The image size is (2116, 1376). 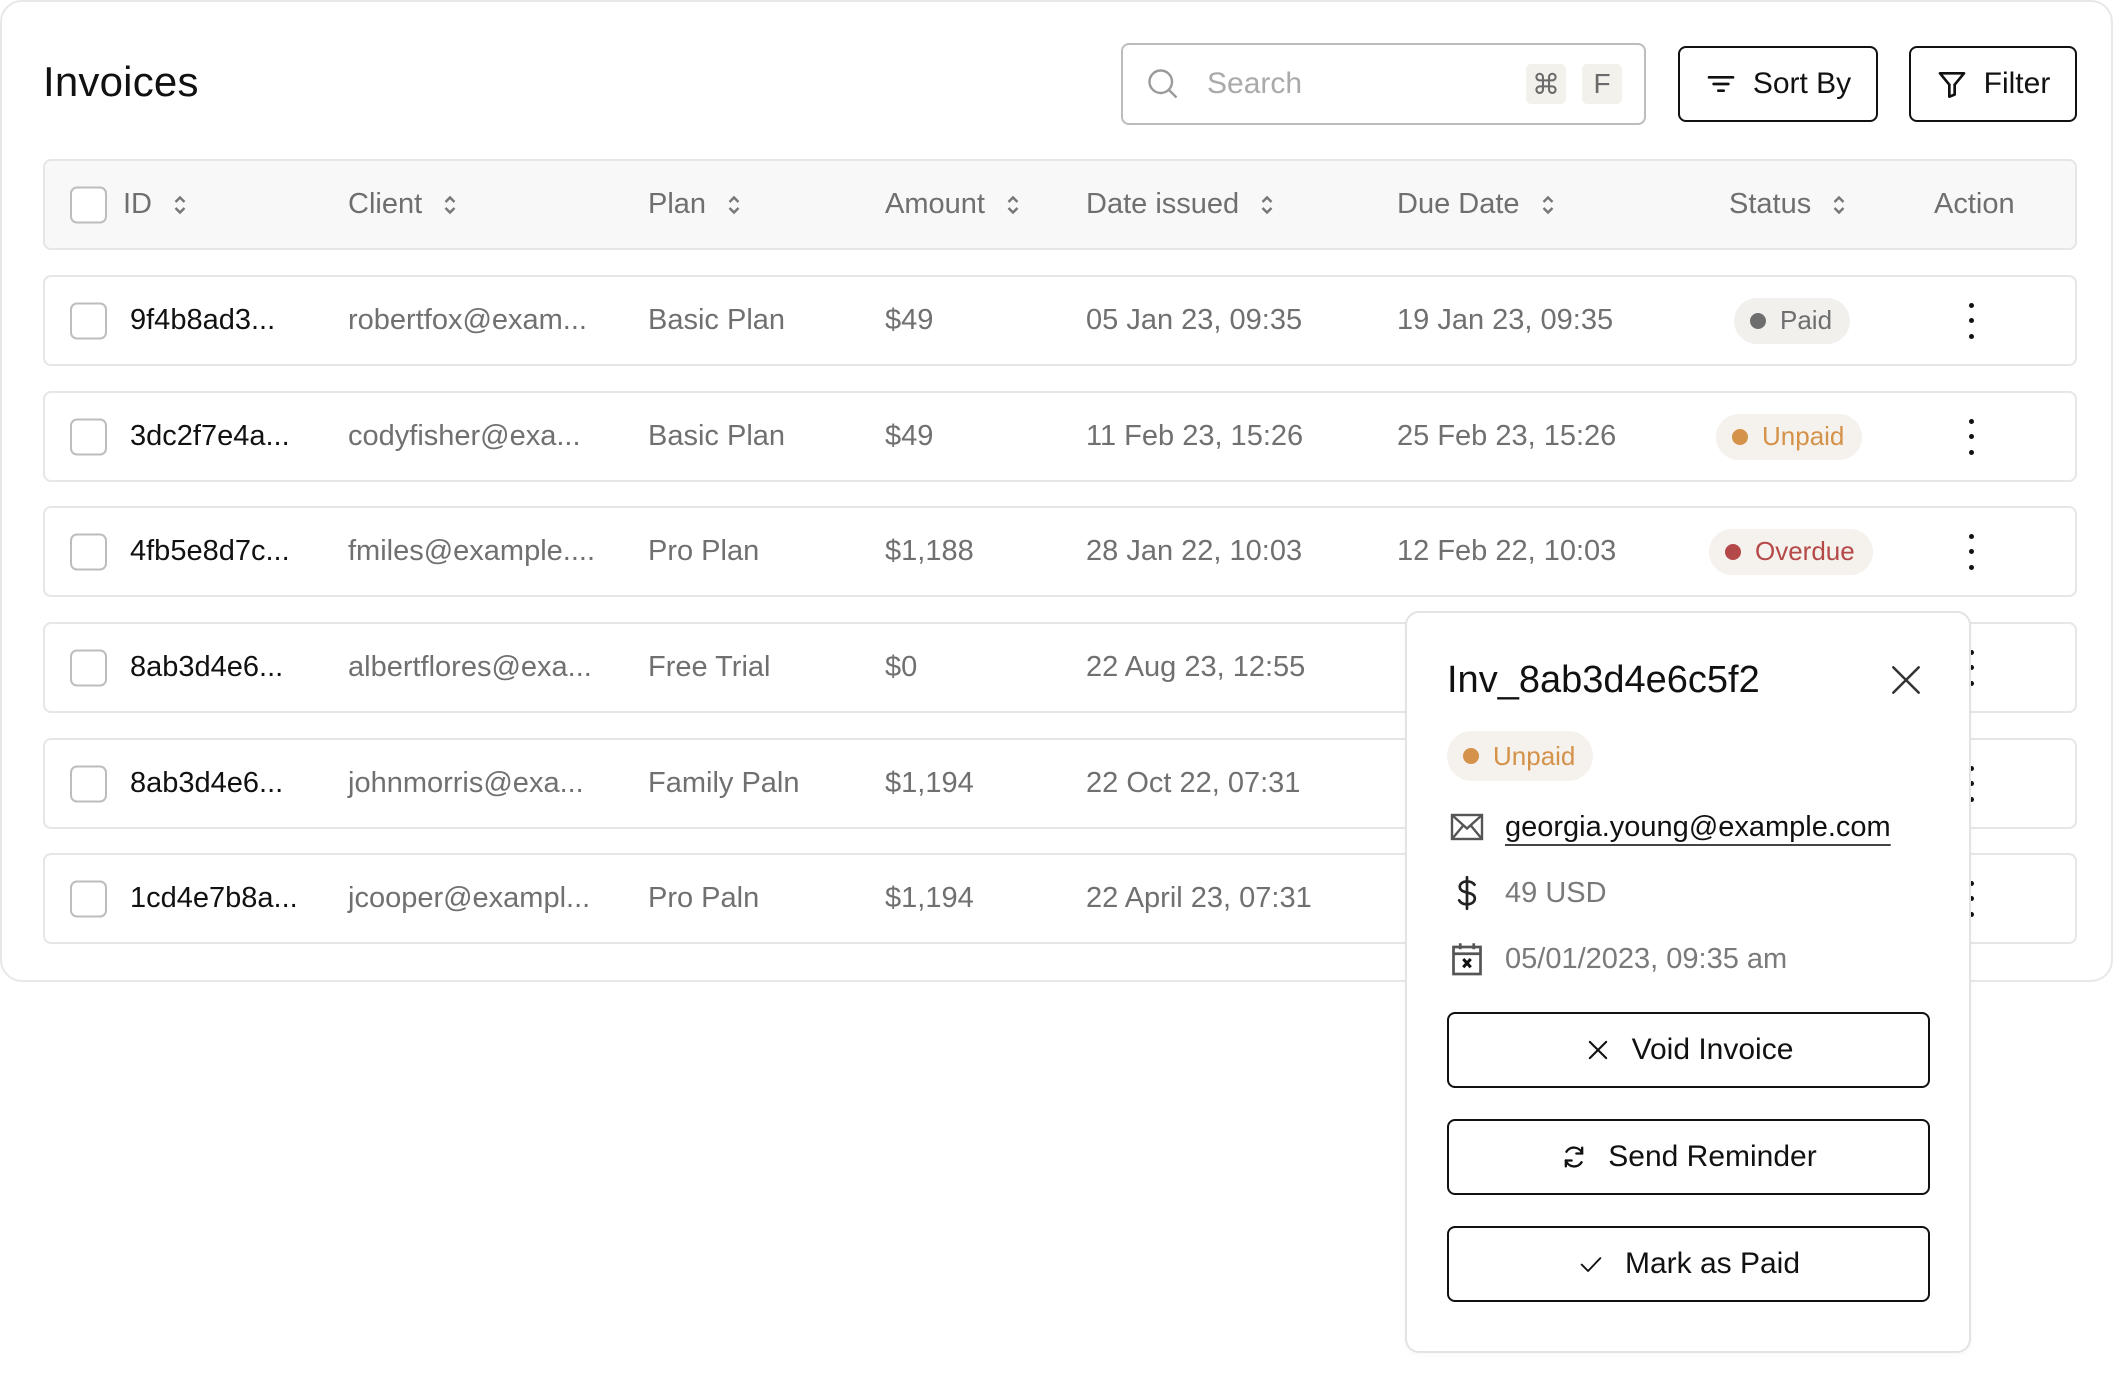 I want to click on cell-date-issued: 28 Jan 22, 10:03, so click(x=1194, y=551).